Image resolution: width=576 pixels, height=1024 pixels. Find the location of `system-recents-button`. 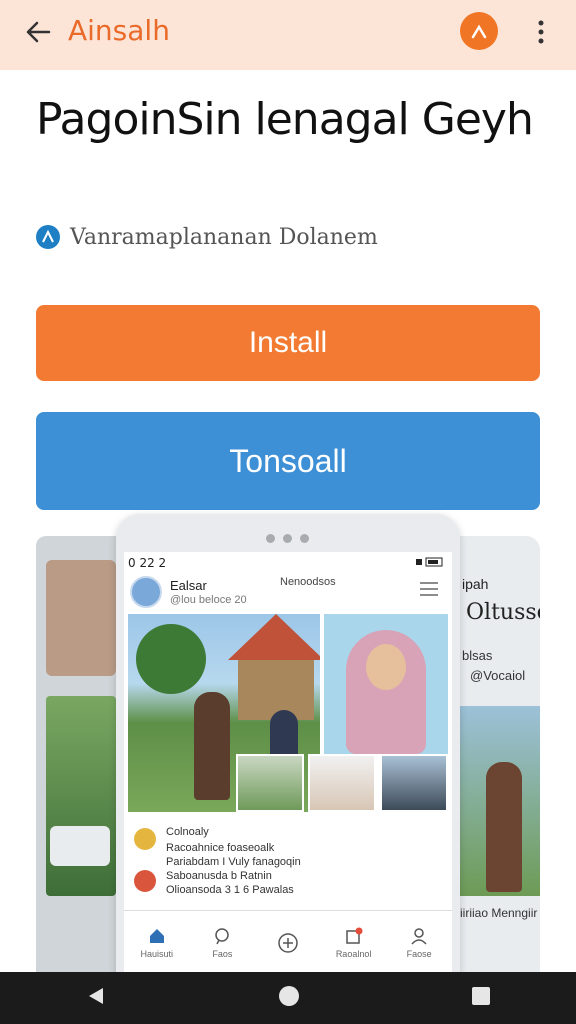

system-recents-button is located at coordinates (481, 998).